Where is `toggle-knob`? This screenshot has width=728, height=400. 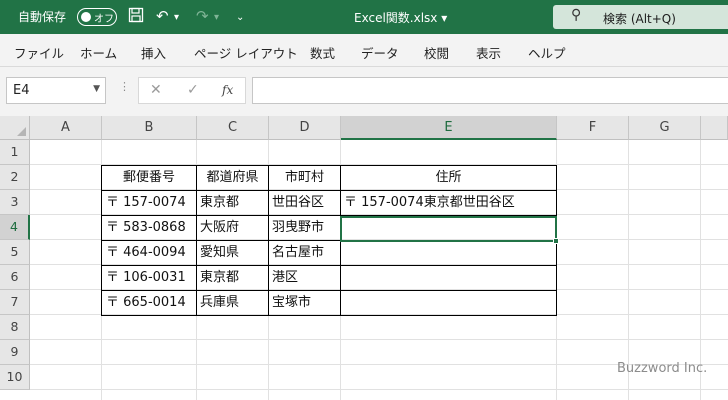 toggle-knob is located at coordinates (86, 17).